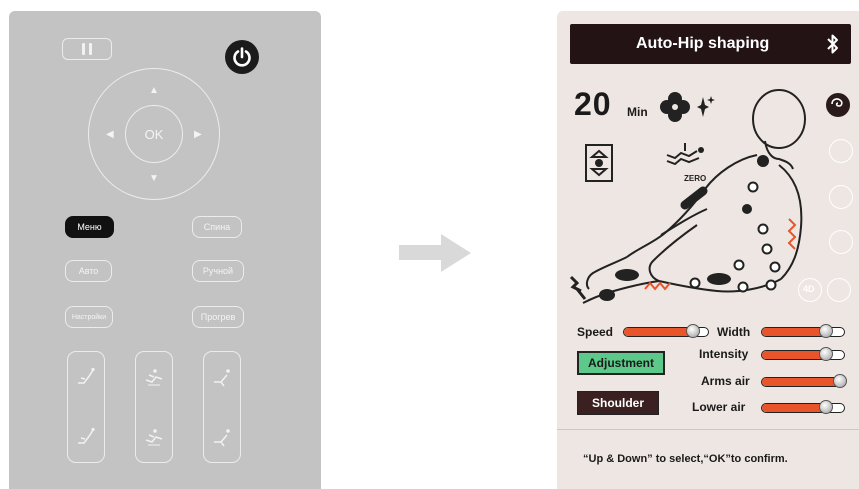 Image resolution: width=859 pixels, height=489 pixels. What do you see at coordinates (840, 381) in the screenshot?
I see `arms-air-knob` at bounding box center [840, 381].